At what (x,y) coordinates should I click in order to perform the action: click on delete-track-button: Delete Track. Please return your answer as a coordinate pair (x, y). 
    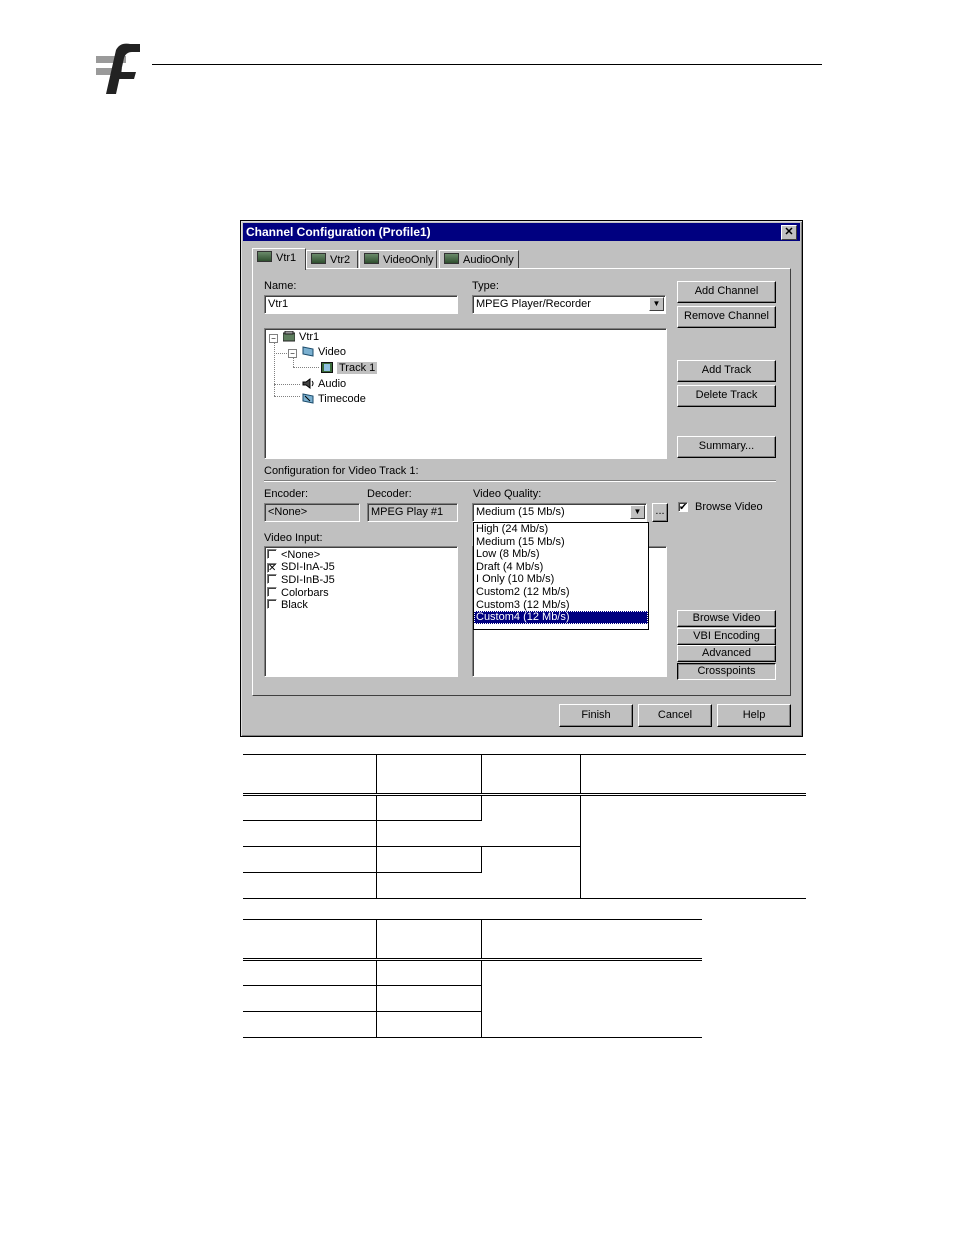
    Looking at the image, I should click on (726, 396).